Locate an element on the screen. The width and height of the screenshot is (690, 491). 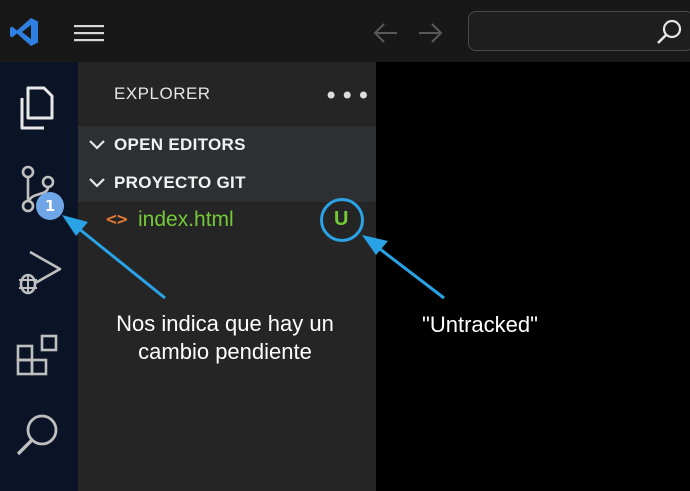
section-project-folder: PROYECTO GIT is located at coordinates (227, 183).